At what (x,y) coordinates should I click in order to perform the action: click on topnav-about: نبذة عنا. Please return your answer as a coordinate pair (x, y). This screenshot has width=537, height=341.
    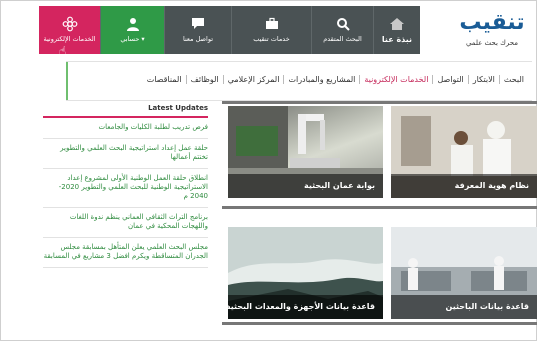
    Looking at the image, I should click on (396, 30).